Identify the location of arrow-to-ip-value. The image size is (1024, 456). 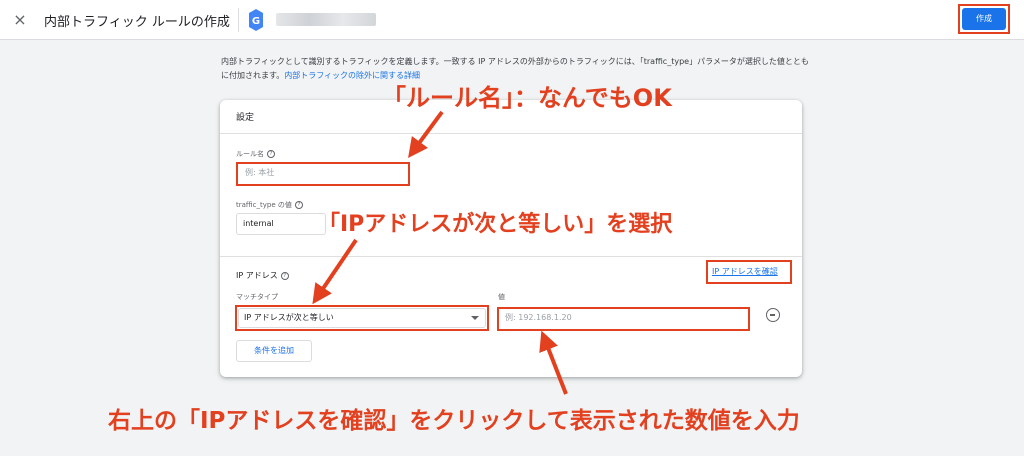
(553, 362).